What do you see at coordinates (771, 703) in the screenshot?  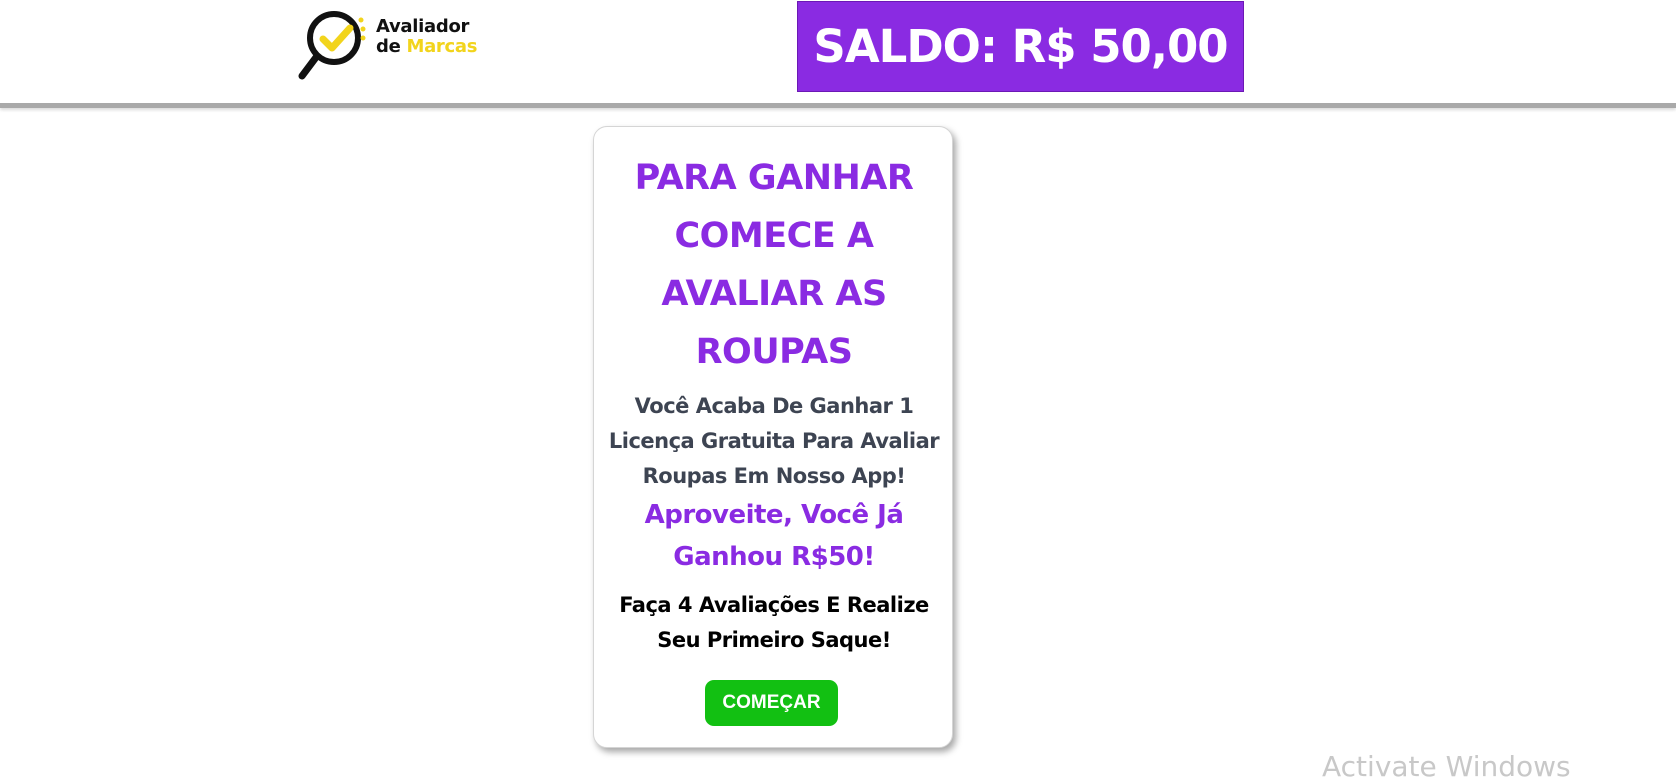 I see `start-button: COMEÇAR` at bounding box center [771, 703].